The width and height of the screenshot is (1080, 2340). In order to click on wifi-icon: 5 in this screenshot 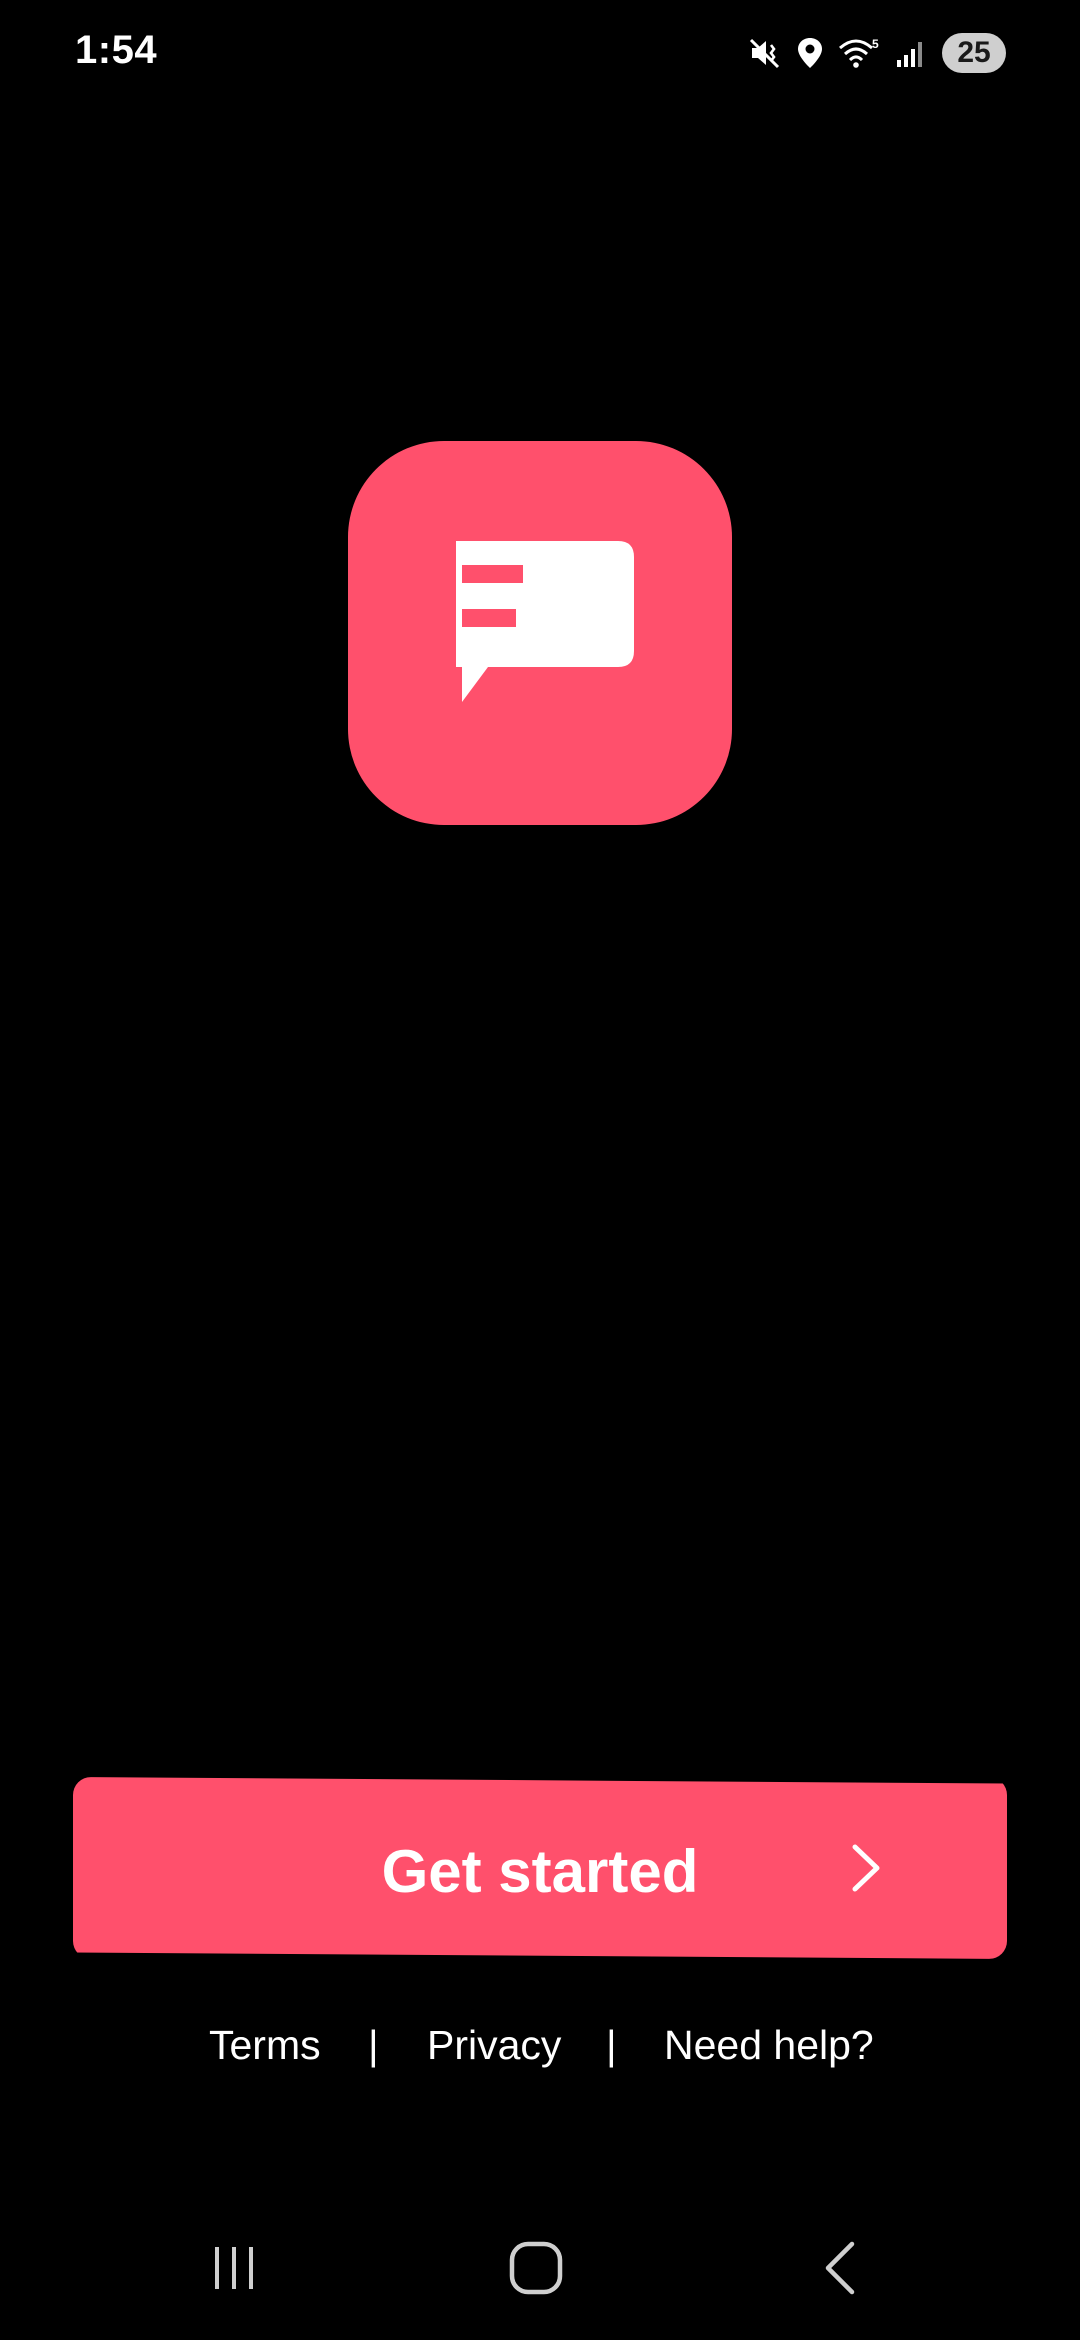, I will do `click(859, 53)`.